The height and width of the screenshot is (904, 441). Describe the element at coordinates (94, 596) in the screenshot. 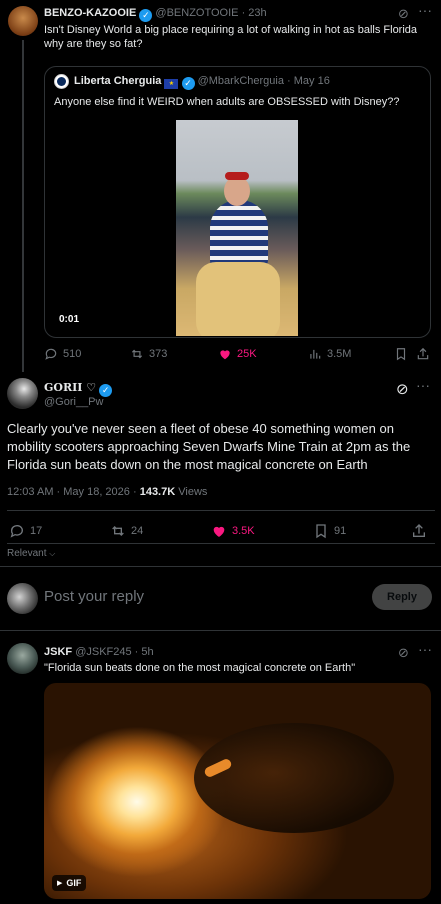

I see `reply-input: Post your reply` at that location.